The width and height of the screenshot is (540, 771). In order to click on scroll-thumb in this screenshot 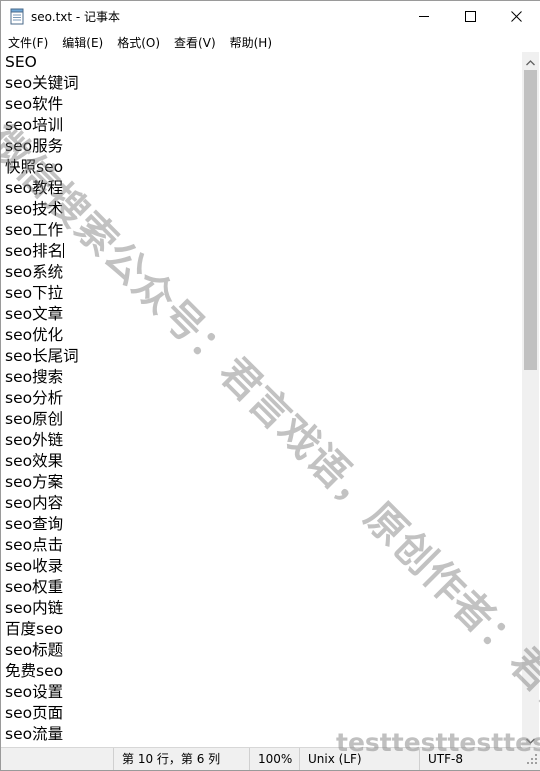, I will do `click(530, 220)`.